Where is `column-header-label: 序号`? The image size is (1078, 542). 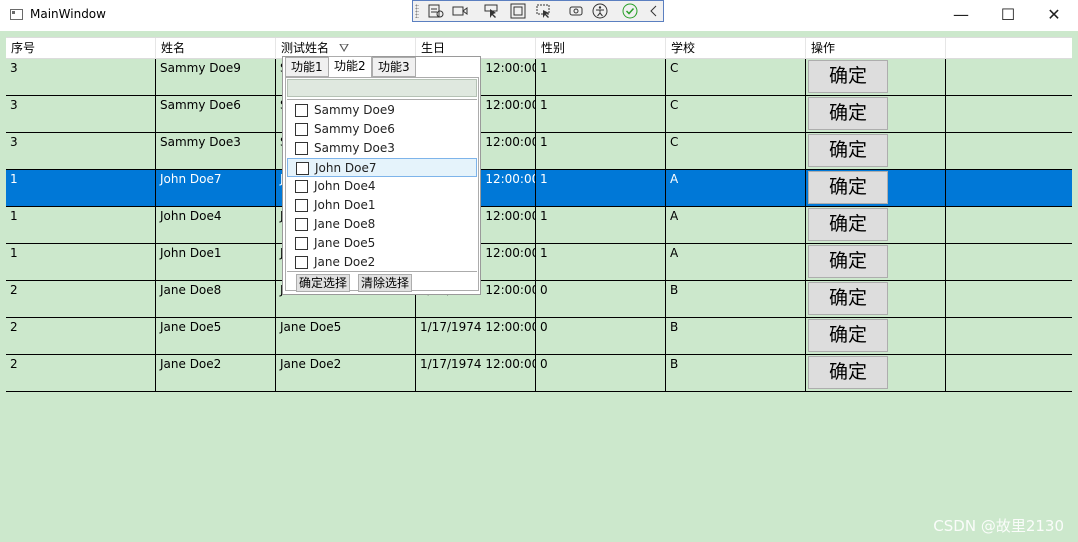 column-header-label: 序号 is located at coordinates (23, 48).